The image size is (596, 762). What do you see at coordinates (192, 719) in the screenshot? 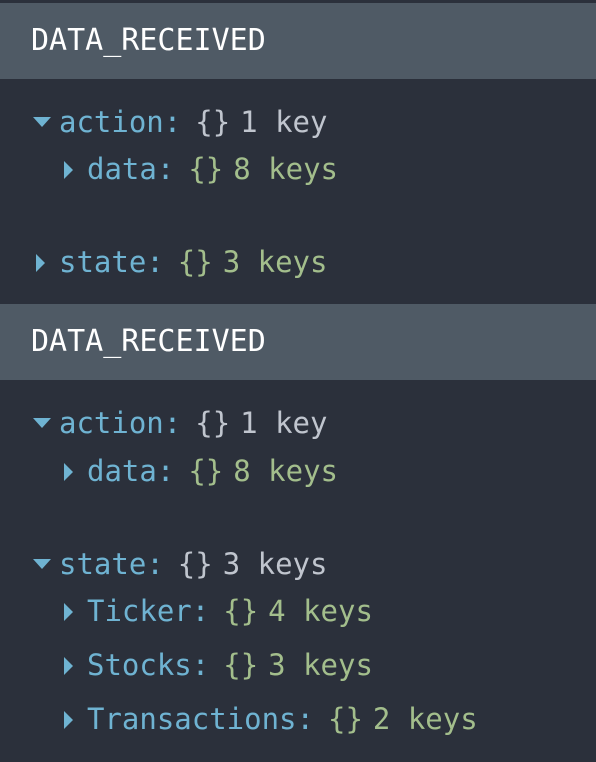
I see `node-key: Transactions` at bounding box center [192, 719].